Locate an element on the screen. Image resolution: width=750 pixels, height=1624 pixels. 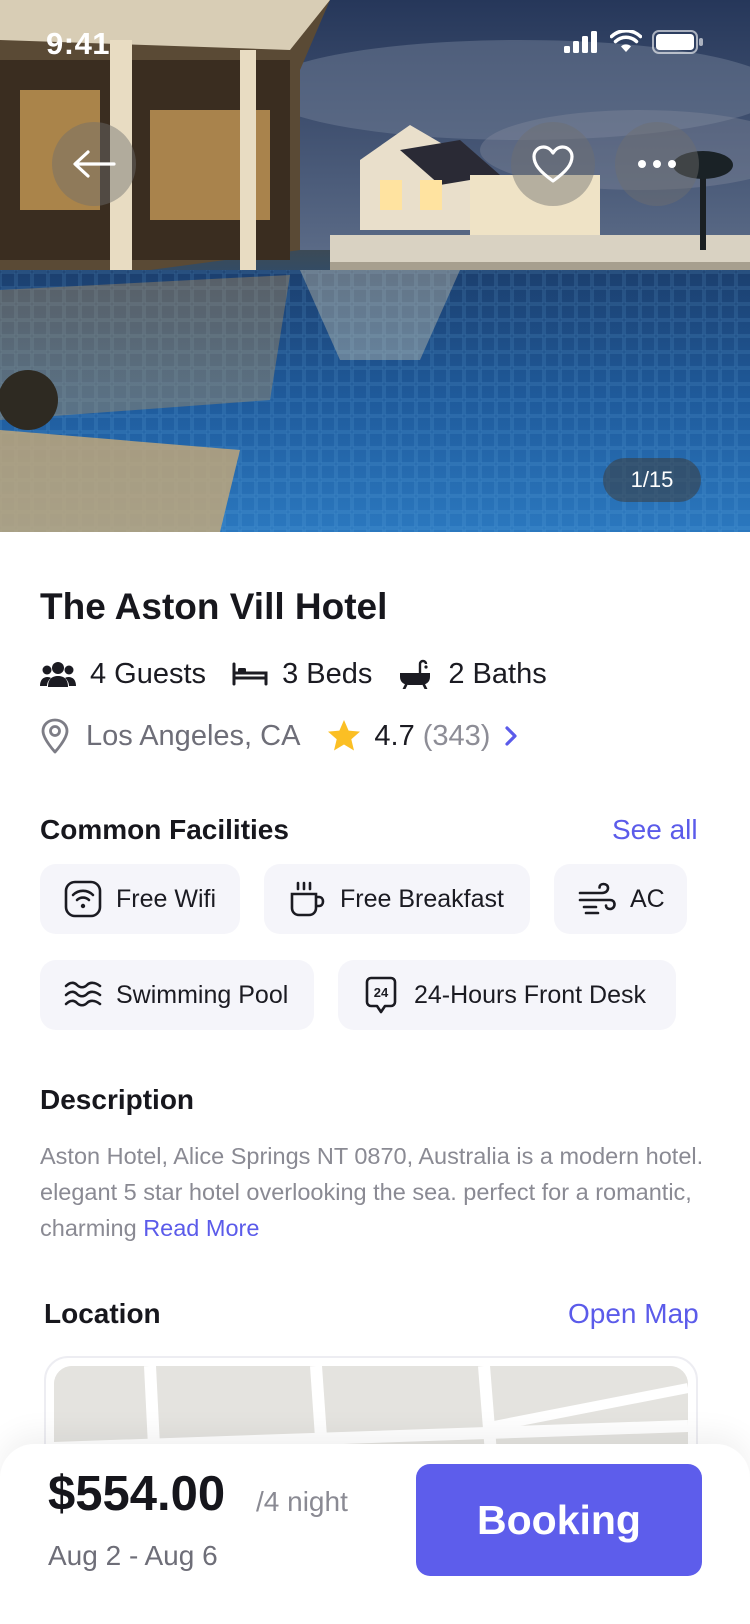
review-count: (343) is located at coordinates (456, 735).